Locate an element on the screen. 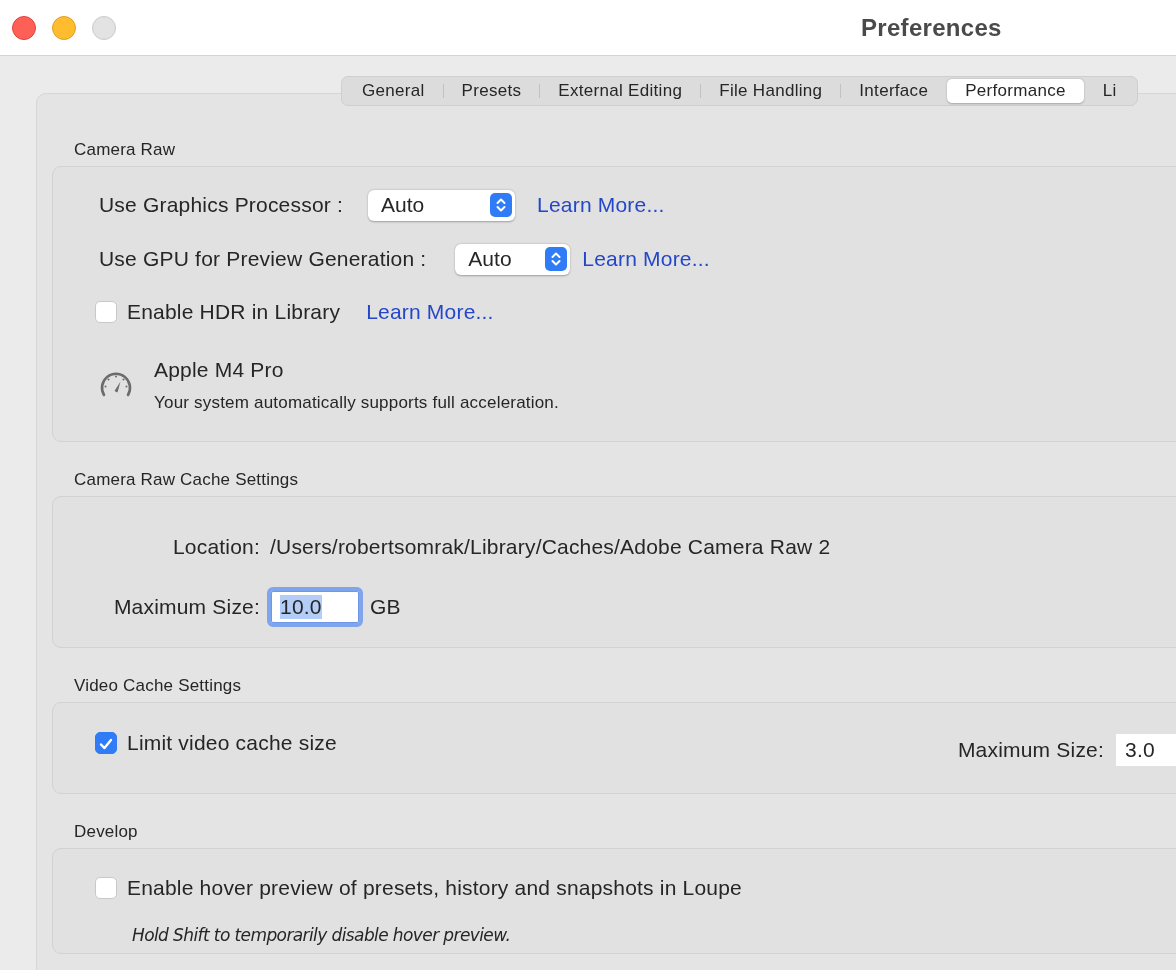 Image resolution: width=1176 pixels, height=970 pixels. speedometer-icon is located at coordinates (116, 384).